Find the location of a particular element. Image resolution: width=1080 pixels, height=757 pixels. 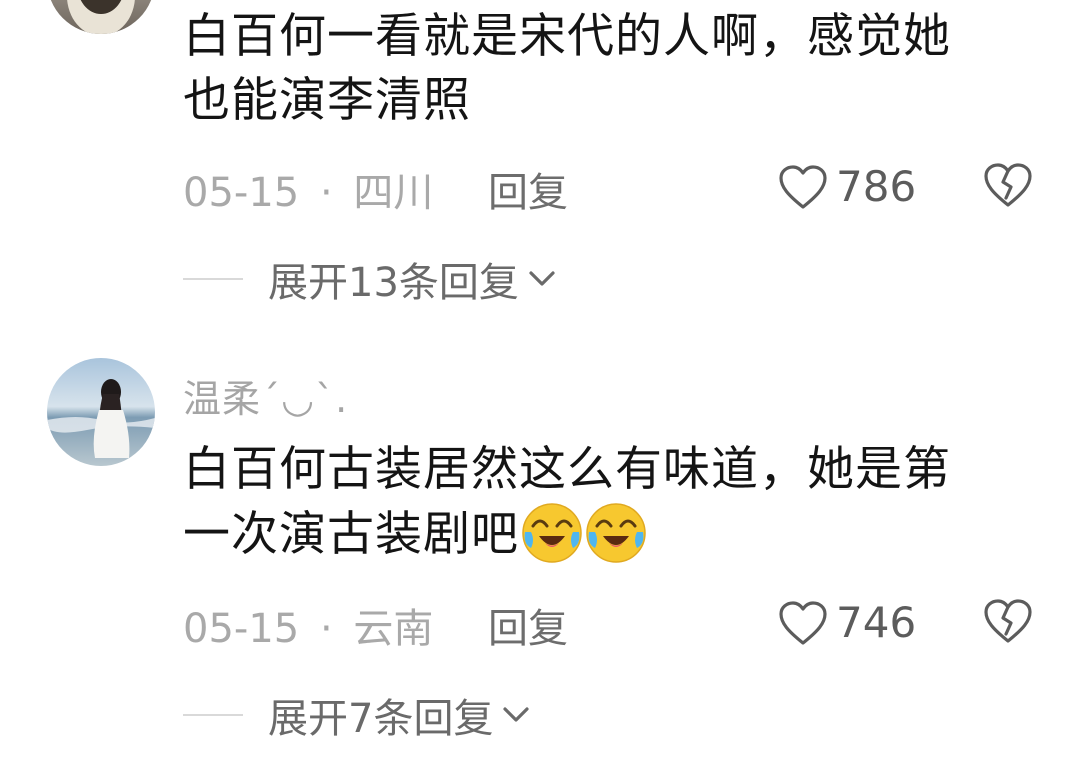

comment-text-line: 白百何古装居然这么有味道，她是第 is located at coordinates (567, 469).